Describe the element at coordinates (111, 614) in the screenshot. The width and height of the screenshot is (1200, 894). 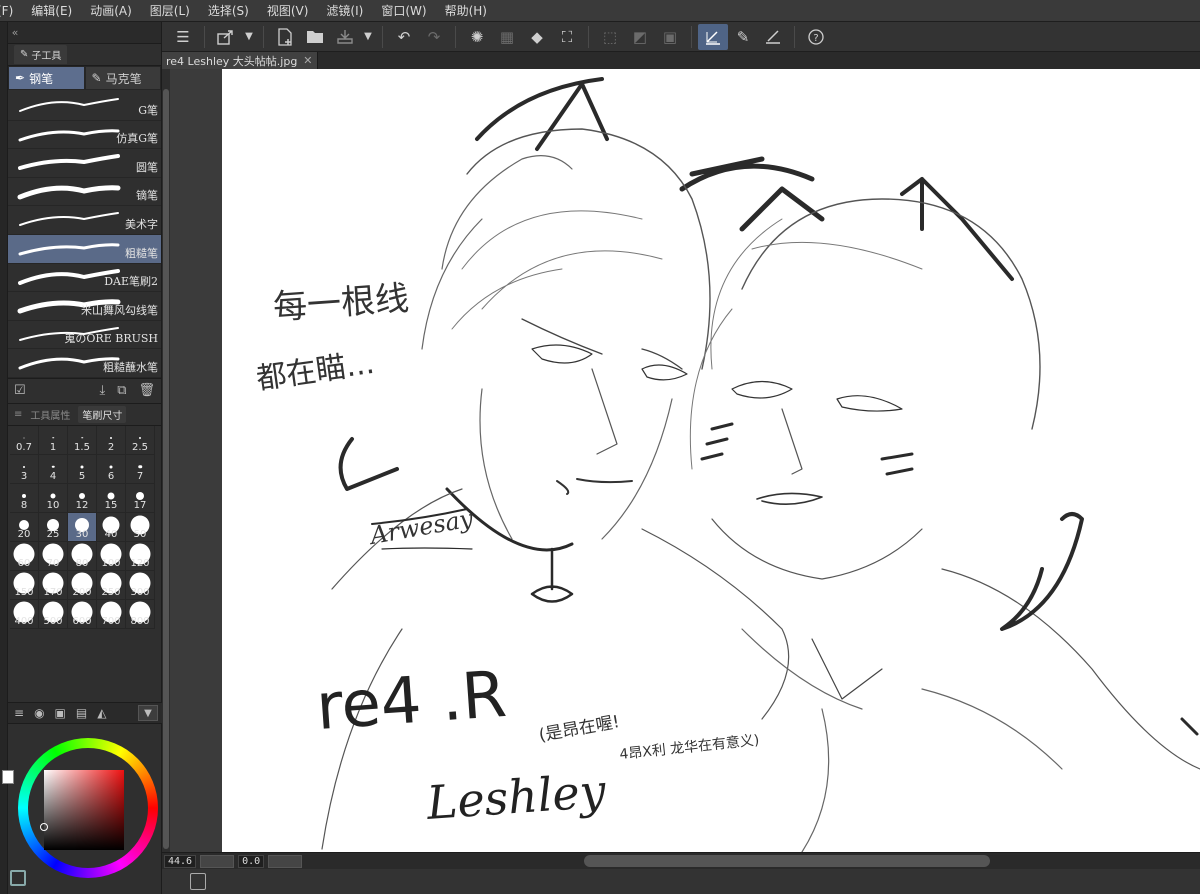
I see `brush-size-cell: 700` at that location.